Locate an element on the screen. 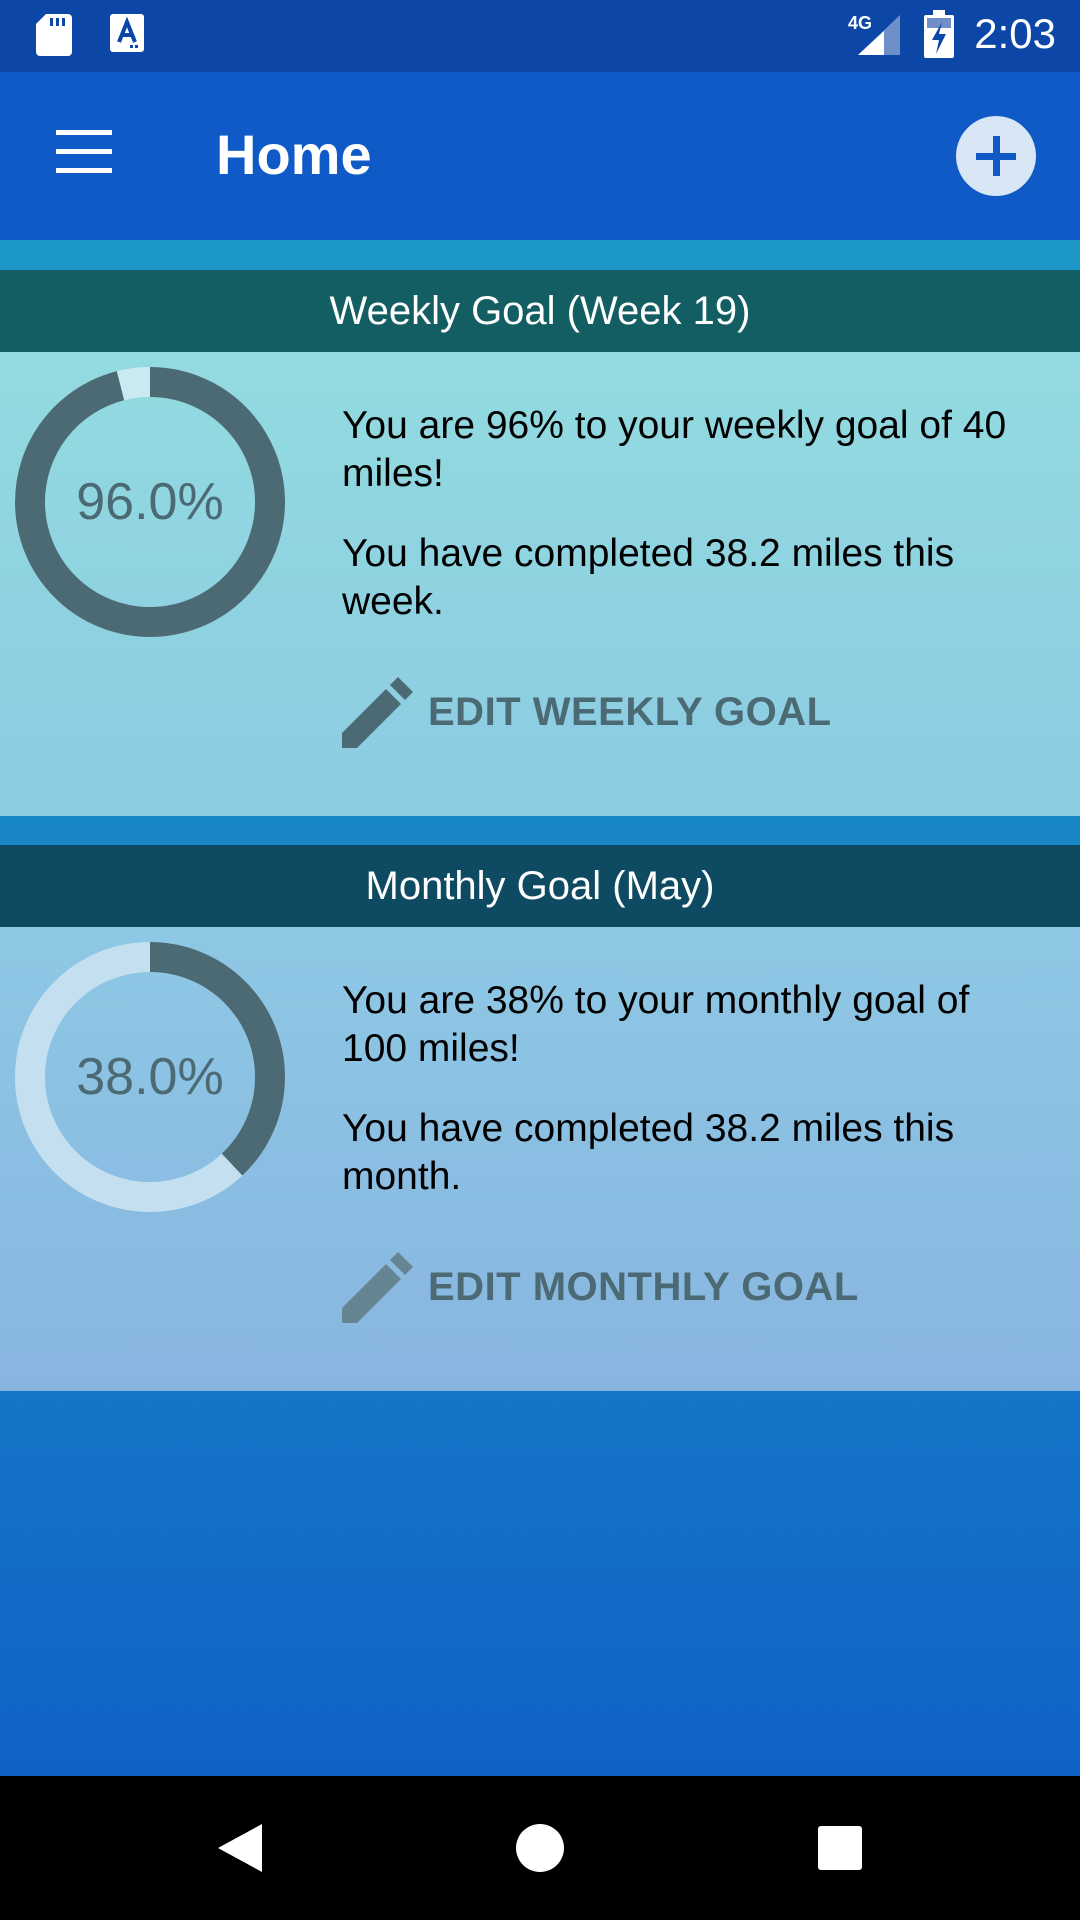  text-a-icon is located at coordinates (127, 33).